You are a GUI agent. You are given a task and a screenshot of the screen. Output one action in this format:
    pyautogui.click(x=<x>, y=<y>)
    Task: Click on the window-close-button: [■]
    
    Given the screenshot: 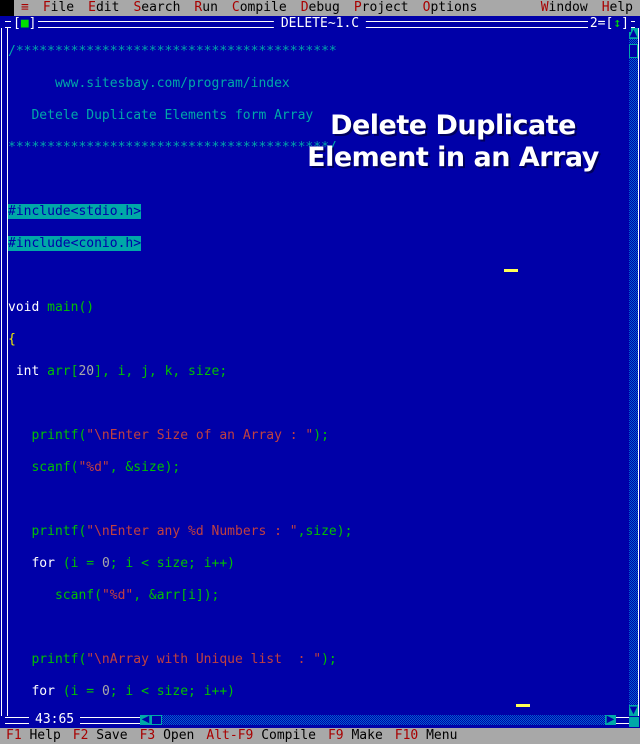 What is the action you would take?
    pyautogui.click(x=25, y=24)
    